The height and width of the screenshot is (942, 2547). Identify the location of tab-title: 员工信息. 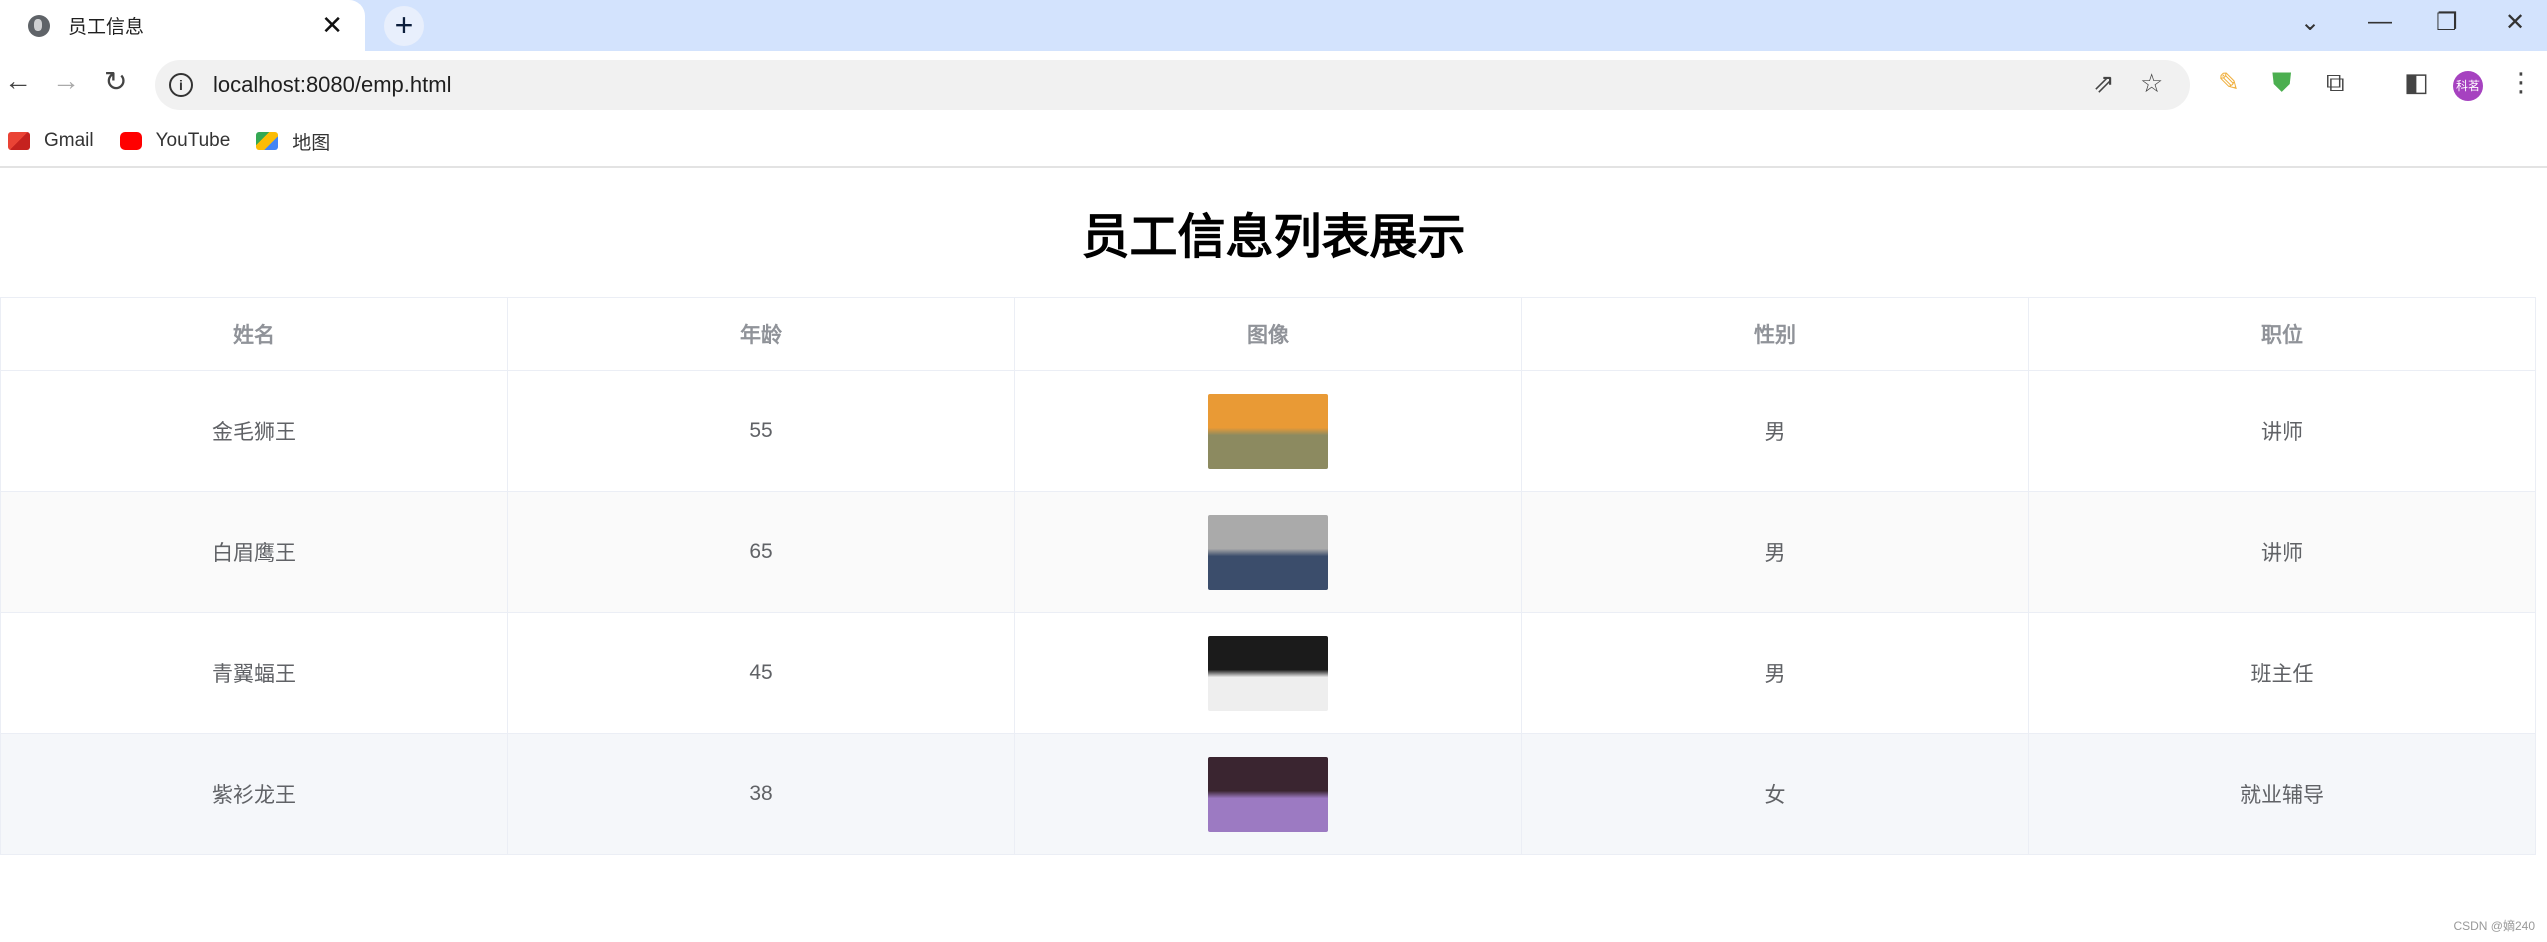
(106, 27).